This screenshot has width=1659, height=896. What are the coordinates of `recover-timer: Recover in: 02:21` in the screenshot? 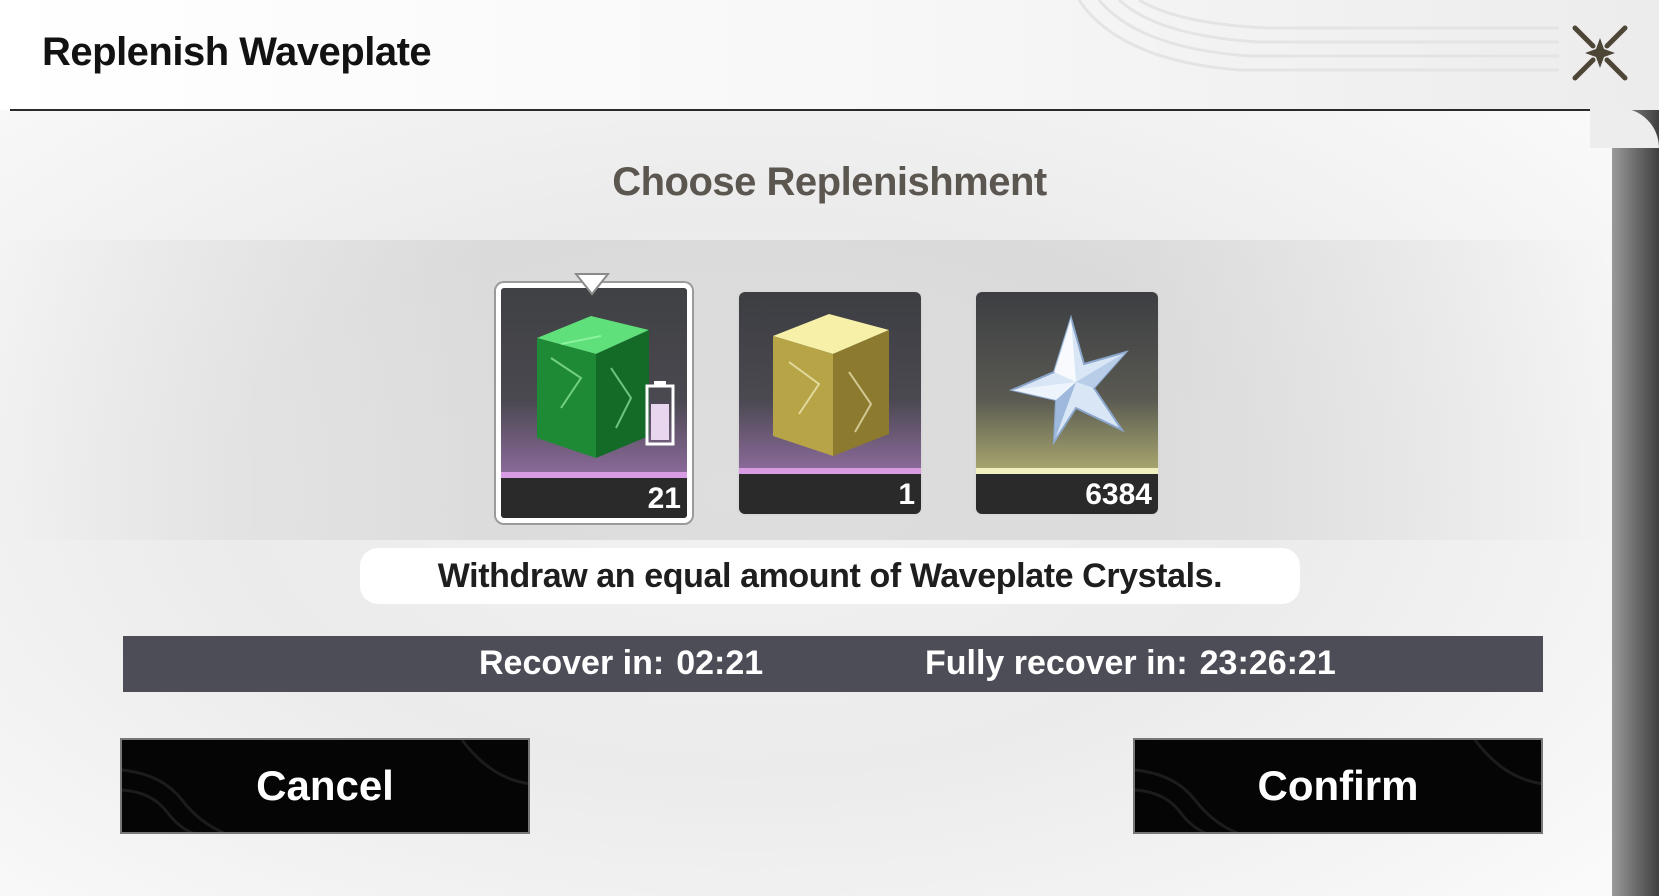 It's located at (621, 663).